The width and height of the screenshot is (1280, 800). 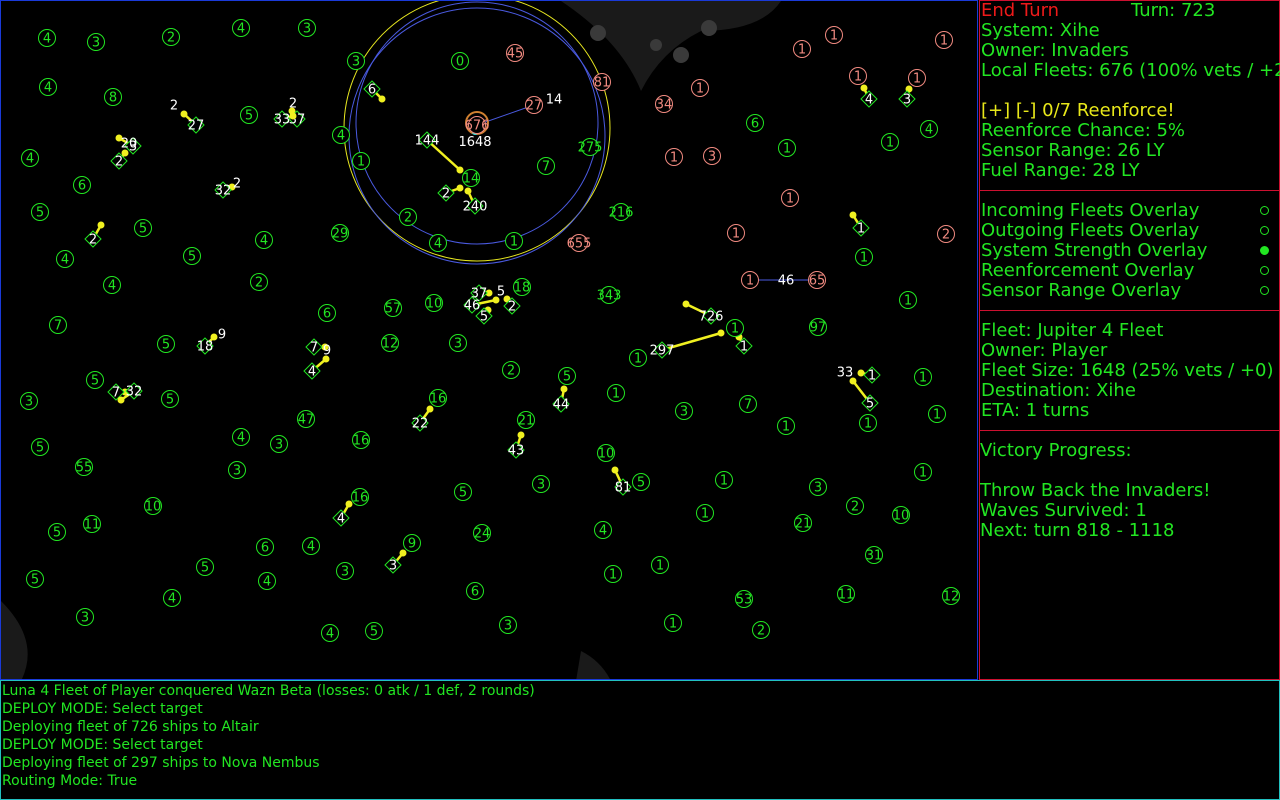 What do you see at coordinates (474, 142) in the screenshot?
I see `fleet-size-label-selected: 1648` at bounding box center [474, 142].